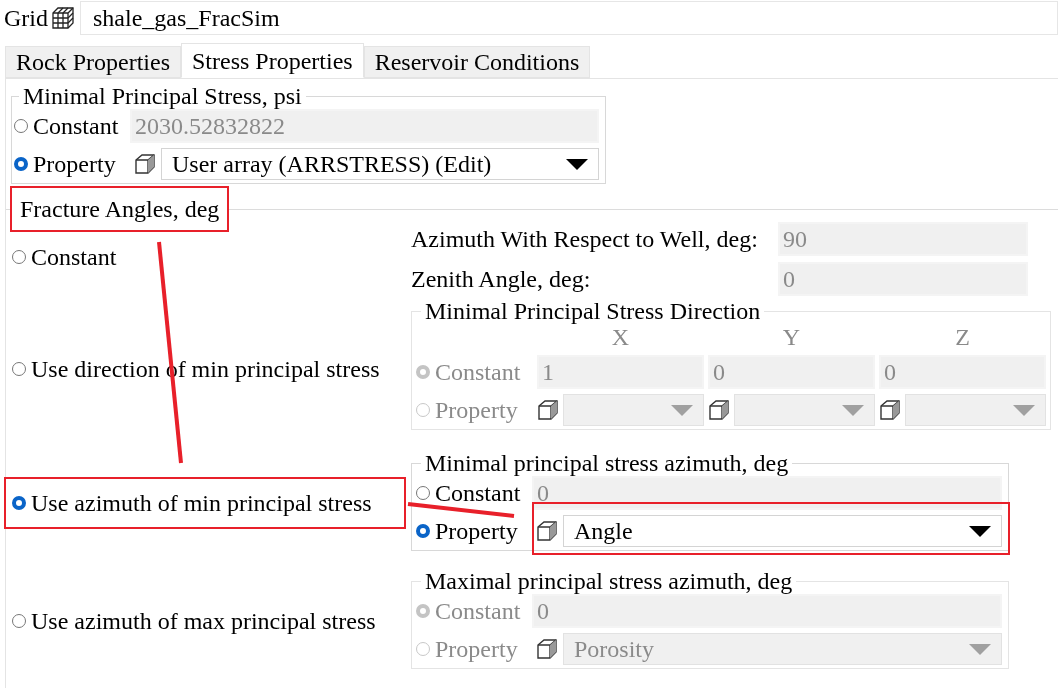 This screenshot has width=1058, height=698. I want to click on dropdown: Angle, so click(782, 531).